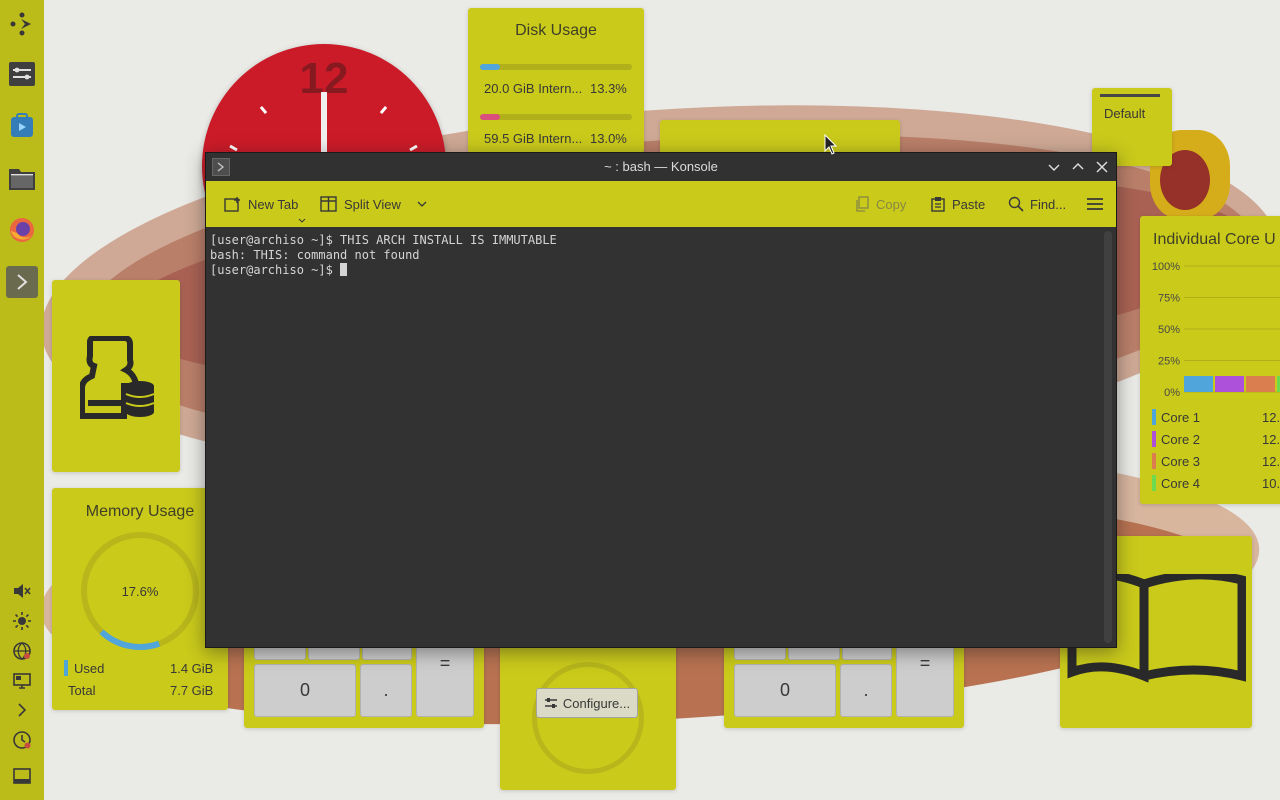  Describe the element at coordinates (1125, 113) in the screenshot. I see `activity-label: Default` at that location.